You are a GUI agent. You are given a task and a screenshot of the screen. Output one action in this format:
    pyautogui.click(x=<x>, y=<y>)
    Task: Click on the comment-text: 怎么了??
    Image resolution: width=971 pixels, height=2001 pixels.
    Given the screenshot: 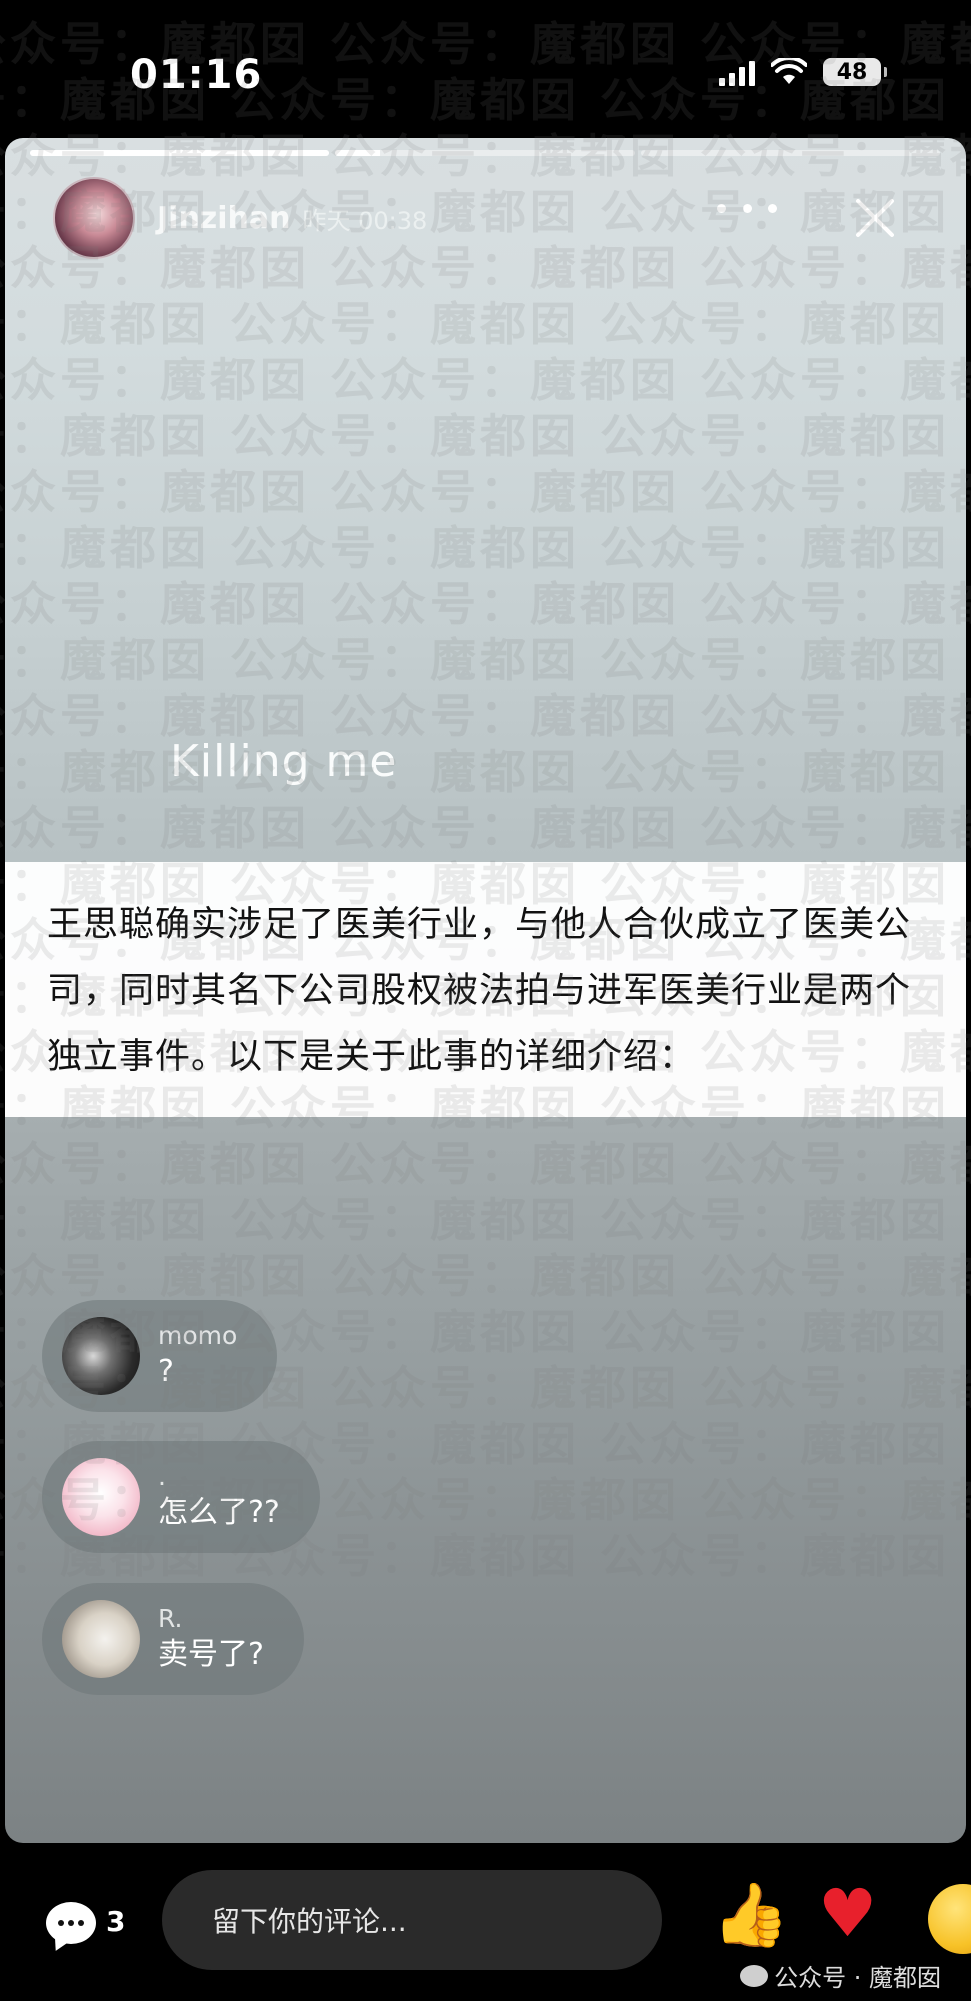 What is the action you would take?
    pyautogui.click(x=219, y=1512)
    